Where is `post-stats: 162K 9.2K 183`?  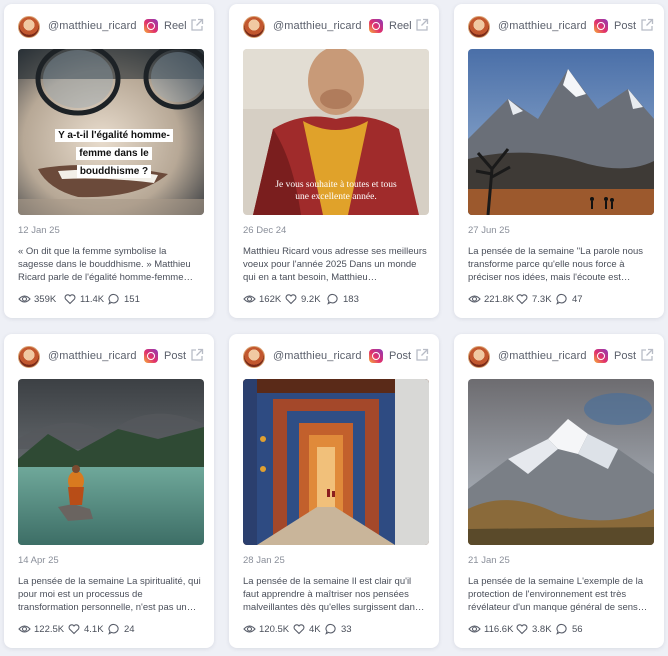 post-stats: 162K 9.2K 183 is located at coordinates (338, 299).